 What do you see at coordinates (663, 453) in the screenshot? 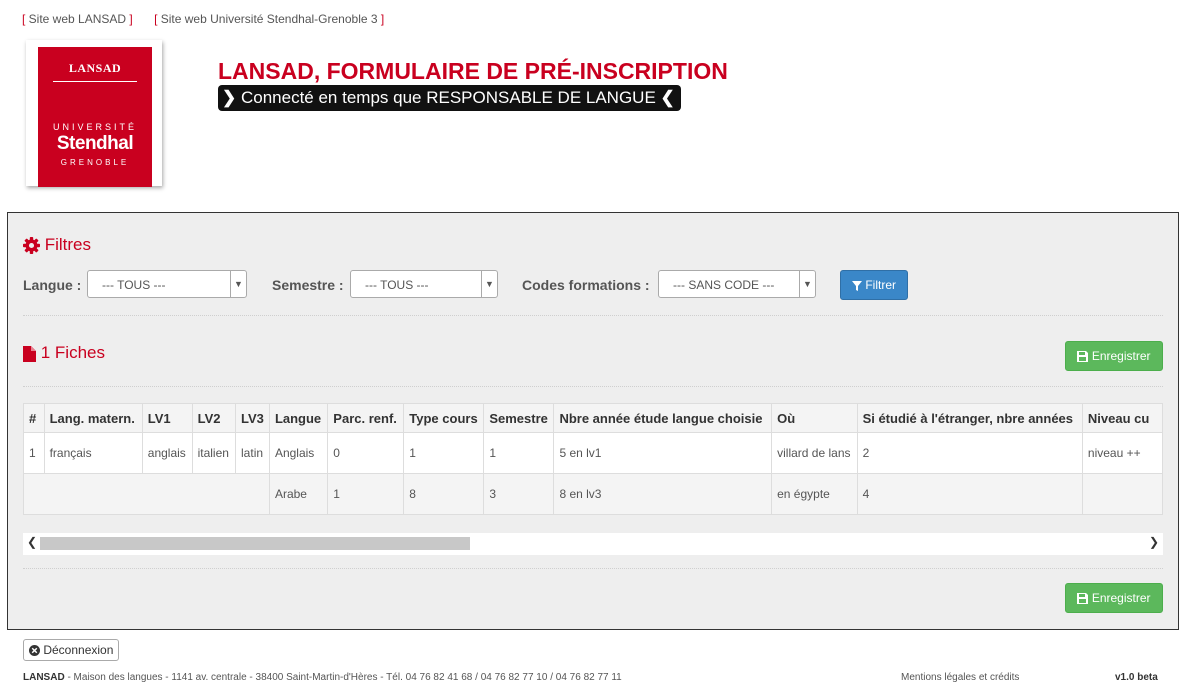
I see `table-cell: 5 en lv1` at bounding box center [663, 453].